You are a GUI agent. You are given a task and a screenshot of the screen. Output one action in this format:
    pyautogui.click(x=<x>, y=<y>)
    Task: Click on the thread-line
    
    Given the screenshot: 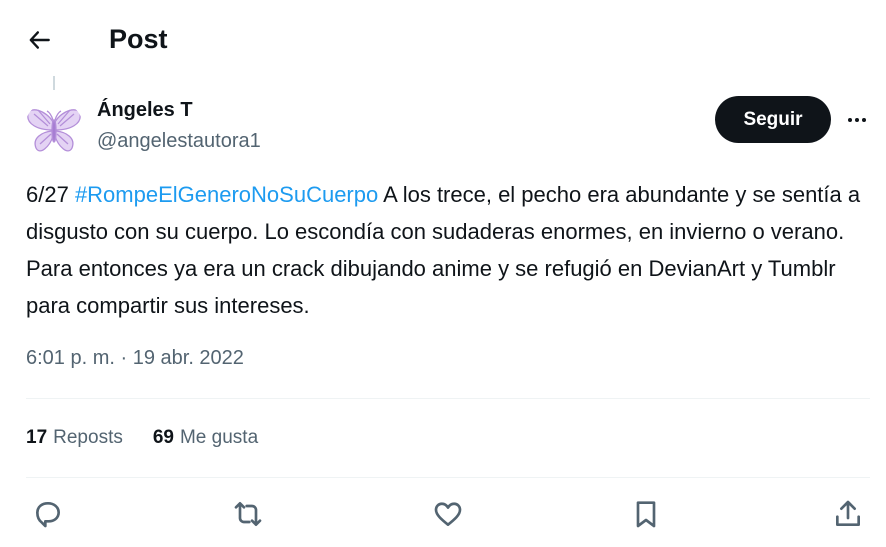 What is the action you would take?
    pyautogui.click(x=54, y=83)
    